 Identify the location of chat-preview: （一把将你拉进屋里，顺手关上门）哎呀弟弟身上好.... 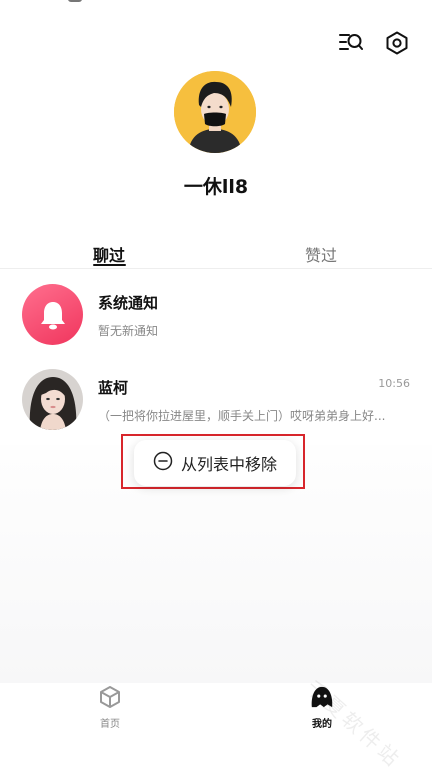
(242, 416).